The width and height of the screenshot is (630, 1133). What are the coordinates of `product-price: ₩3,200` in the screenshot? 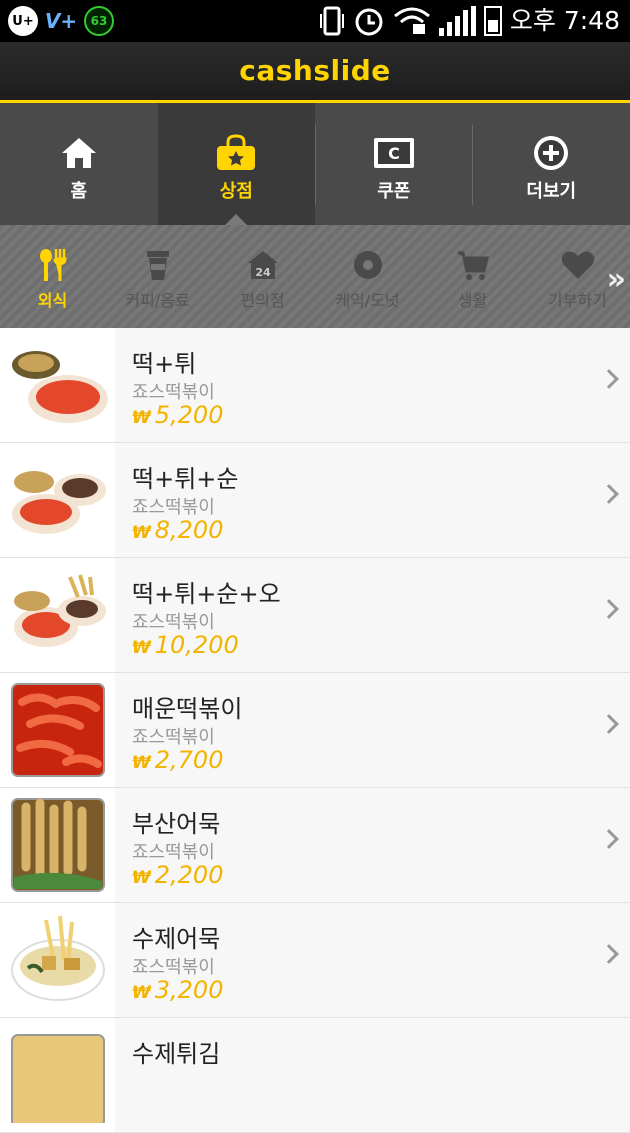 It's located at (177, 990).